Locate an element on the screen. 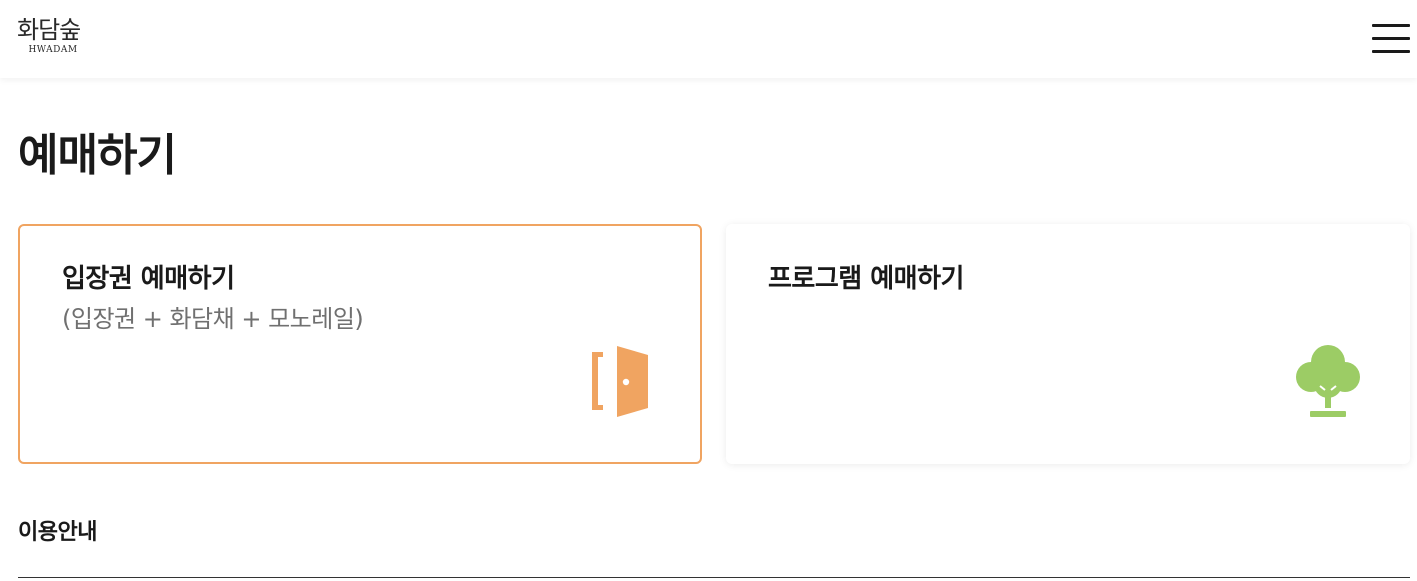  section-divider is located at coordinates (714, 577).